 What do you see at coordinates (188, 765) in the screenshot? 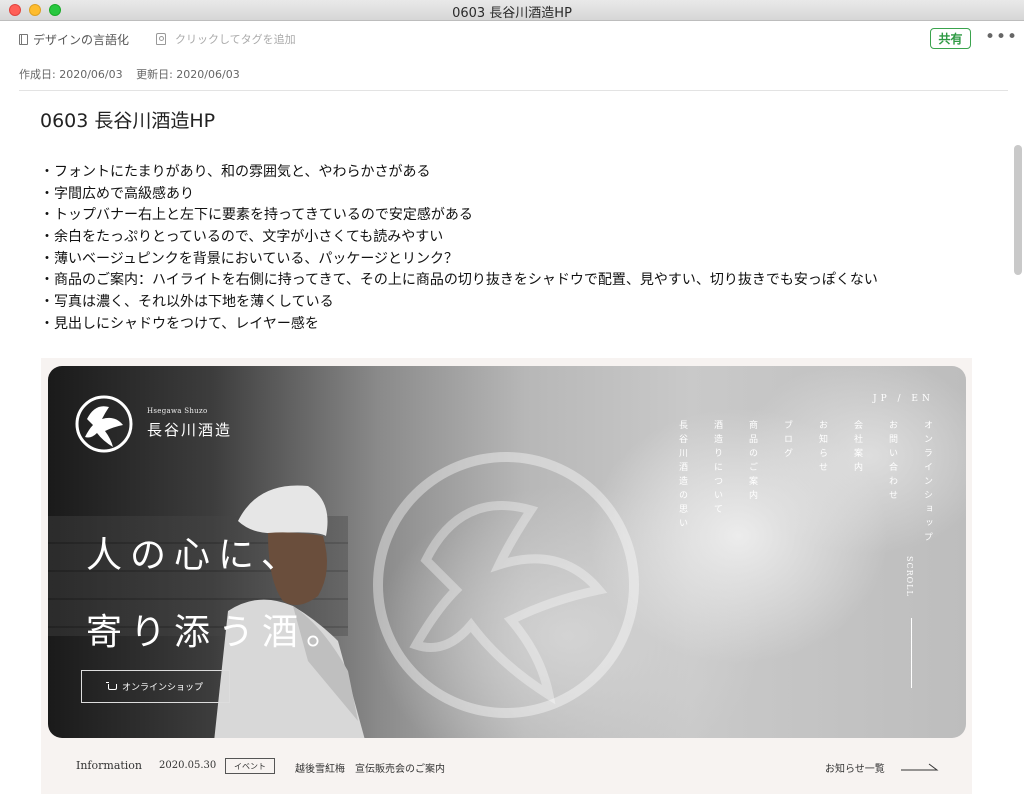
I see `information-date: 2020.05.30` at bounding box center [188, 765].